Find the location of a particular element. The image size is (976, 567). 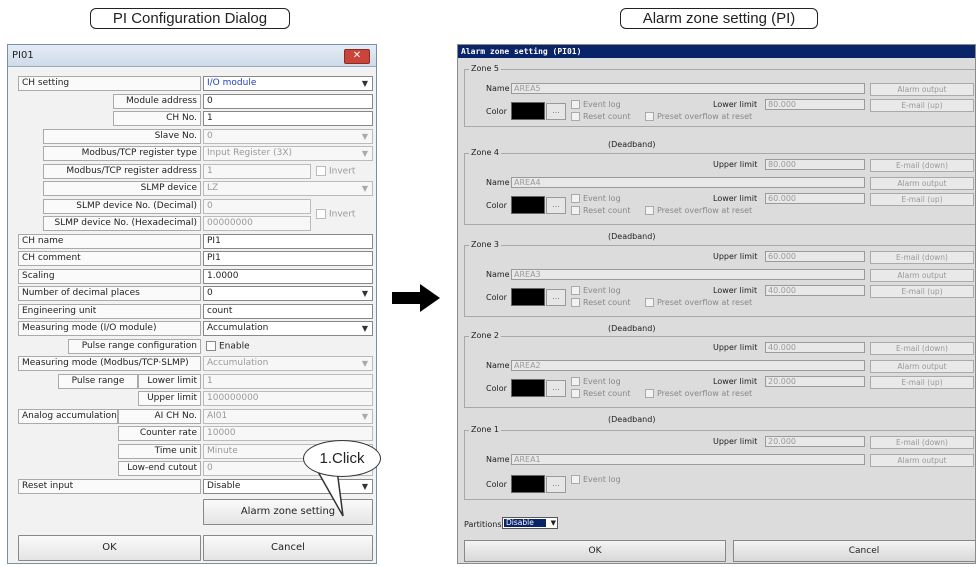

zone-2-preset-overflow-checkbox: Preset overflow at reset is located at coordinates (698, 393).